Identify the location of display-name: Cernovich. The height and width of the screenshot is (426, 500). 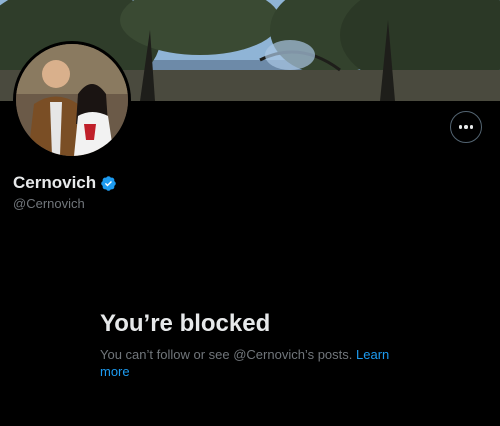
(55, 182).